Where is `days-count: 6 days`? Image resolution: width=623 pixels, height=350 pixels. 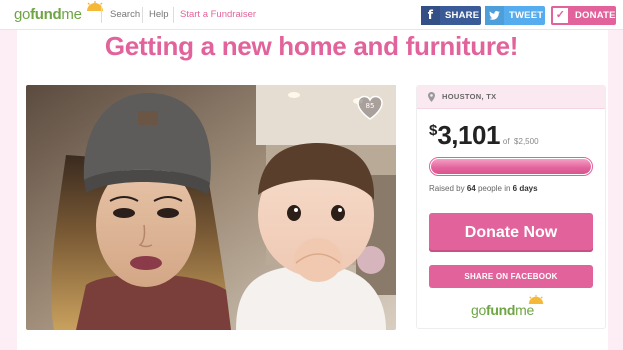
days-count: 6 days is located at coordinates (525, 188).